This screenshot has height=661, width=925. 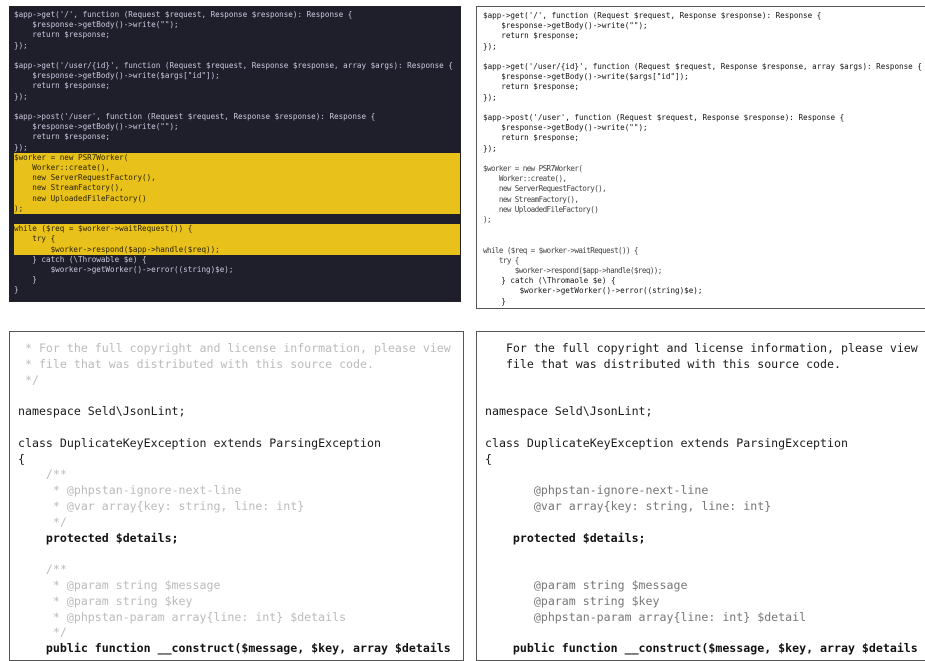 I want to click on code-line: @param string $key, so click(x=572, y=600).